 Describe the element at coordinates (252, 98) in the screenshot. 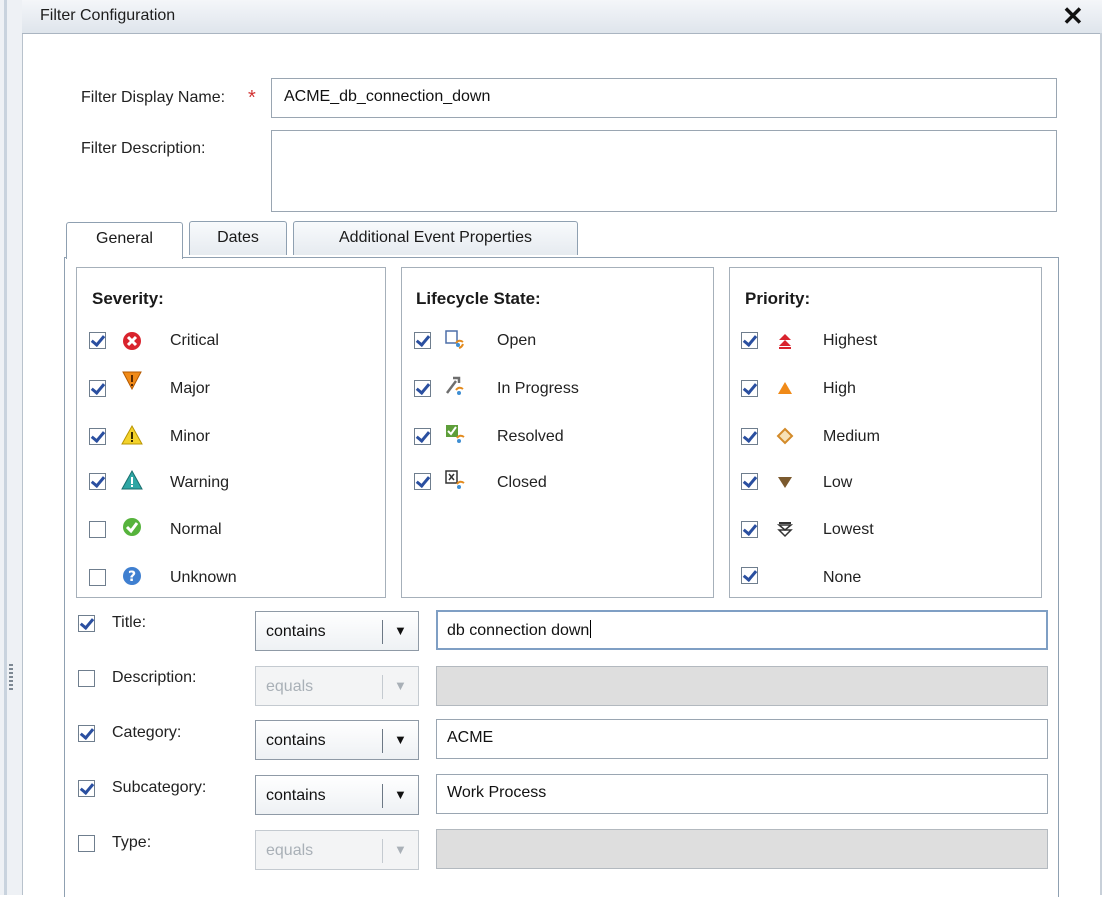

I see `required-marker: *` at that location.